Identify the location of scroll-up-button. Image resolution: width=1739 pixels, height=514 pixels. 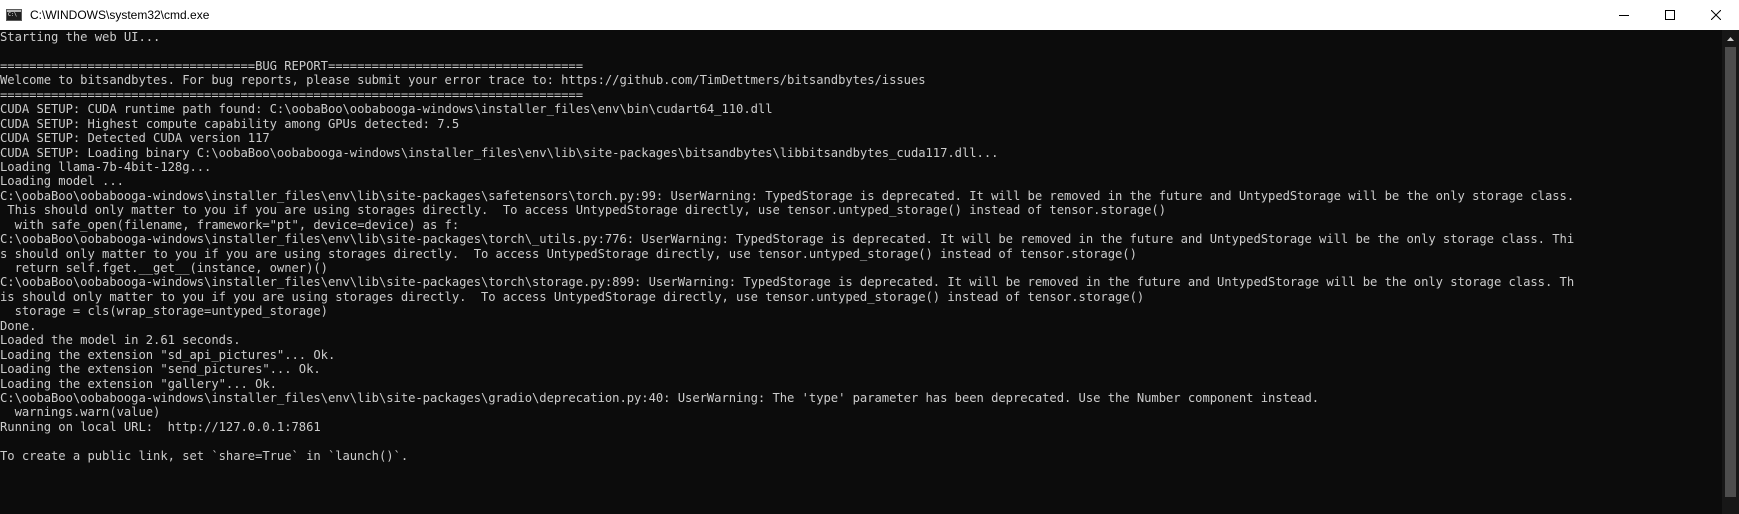
(1730, 38).